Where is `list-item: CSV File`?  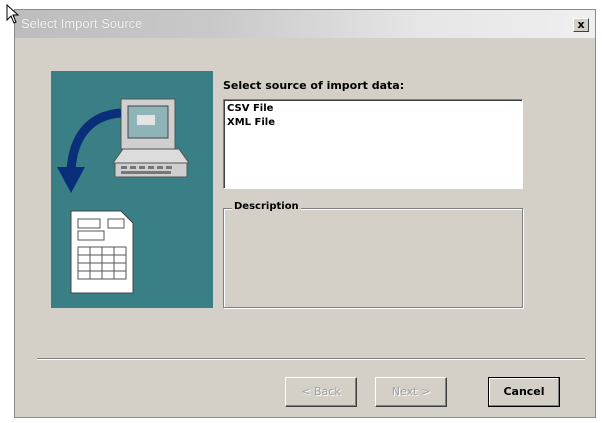 list-item: CSV File is located at coordinates (373, 109).